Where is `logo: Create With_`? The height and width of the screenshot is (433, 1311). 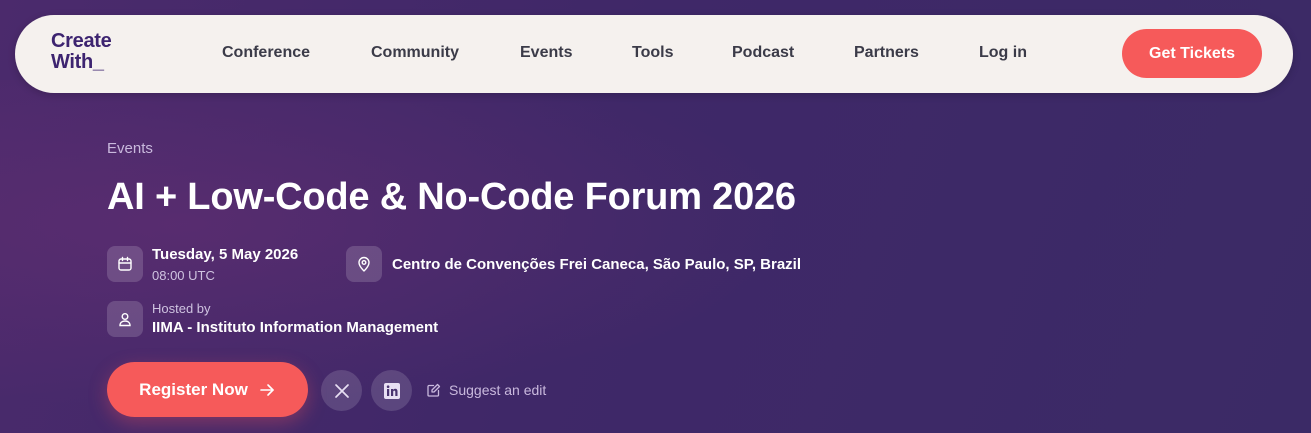 logo: Create With_ is located at coordinates (96, 52).